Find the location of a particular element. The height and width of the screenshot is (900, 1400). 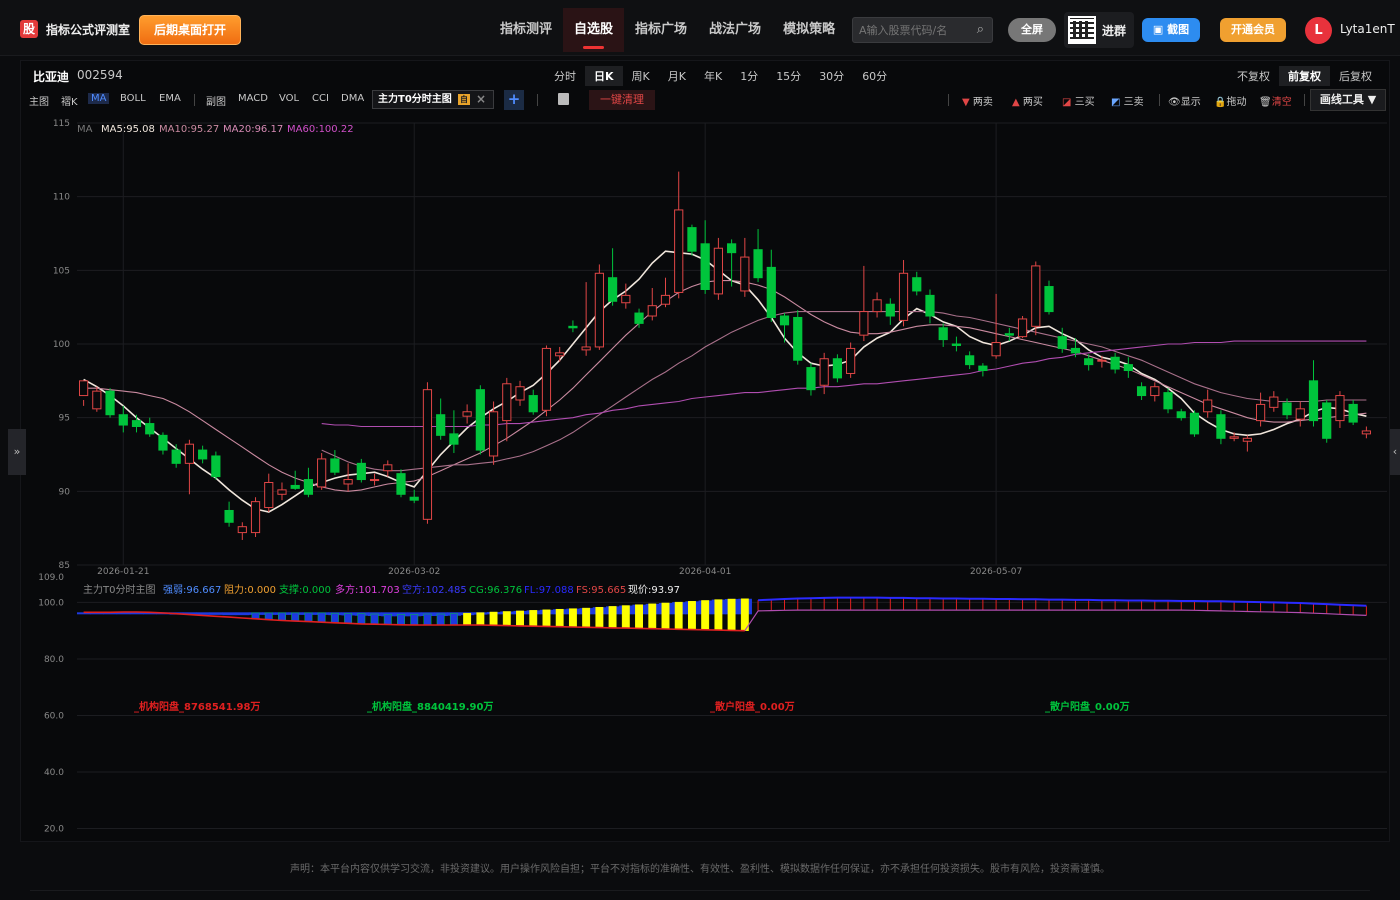

nav-item-indicator-review: 指标测评 is located at coordinates (526, 30).